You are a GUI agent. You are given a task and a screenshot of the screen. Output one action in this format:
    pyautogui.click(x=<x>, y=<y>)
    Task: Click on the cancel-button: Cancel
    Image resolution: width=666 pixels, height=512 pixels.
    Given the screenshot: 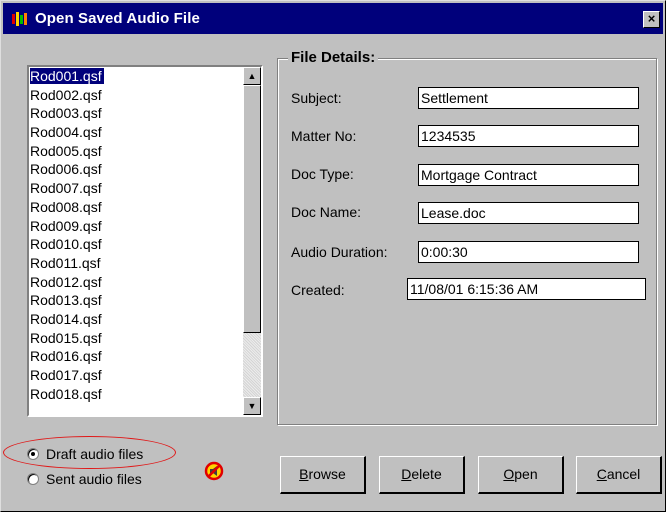 What is the action you would take?
    pyautogui.click(x=619, y=475)
    